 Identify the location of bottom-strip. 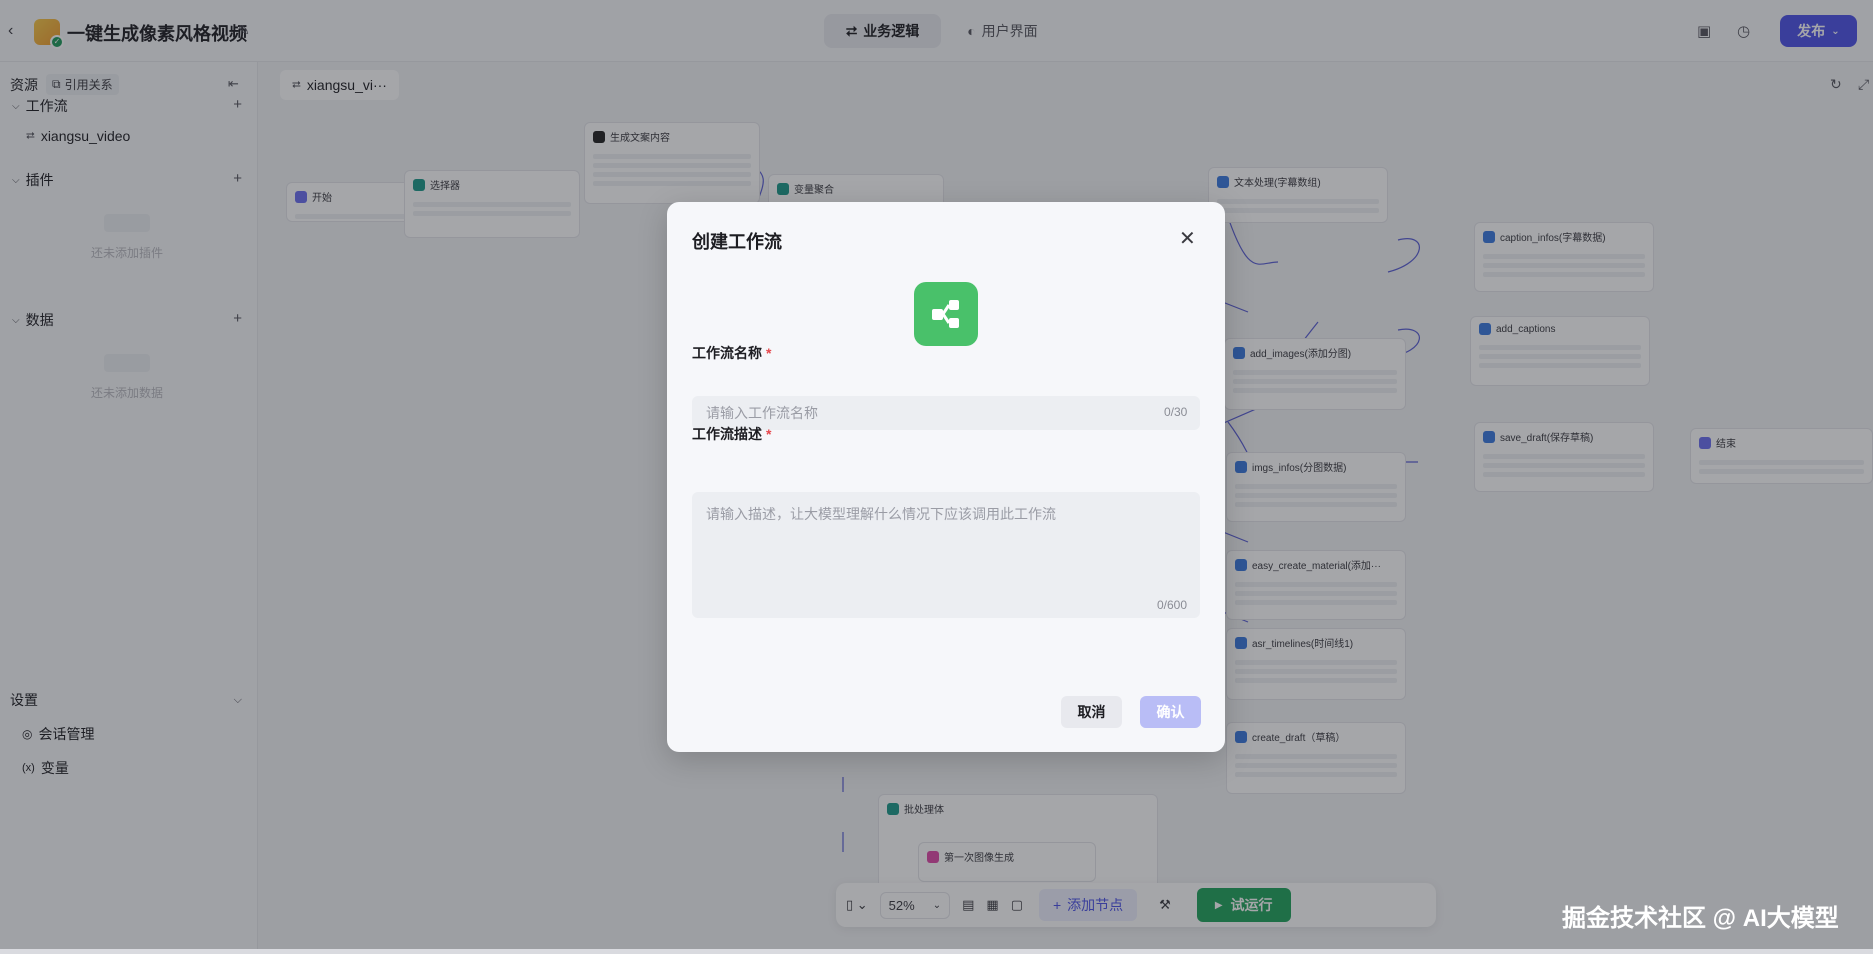
(936, 951).